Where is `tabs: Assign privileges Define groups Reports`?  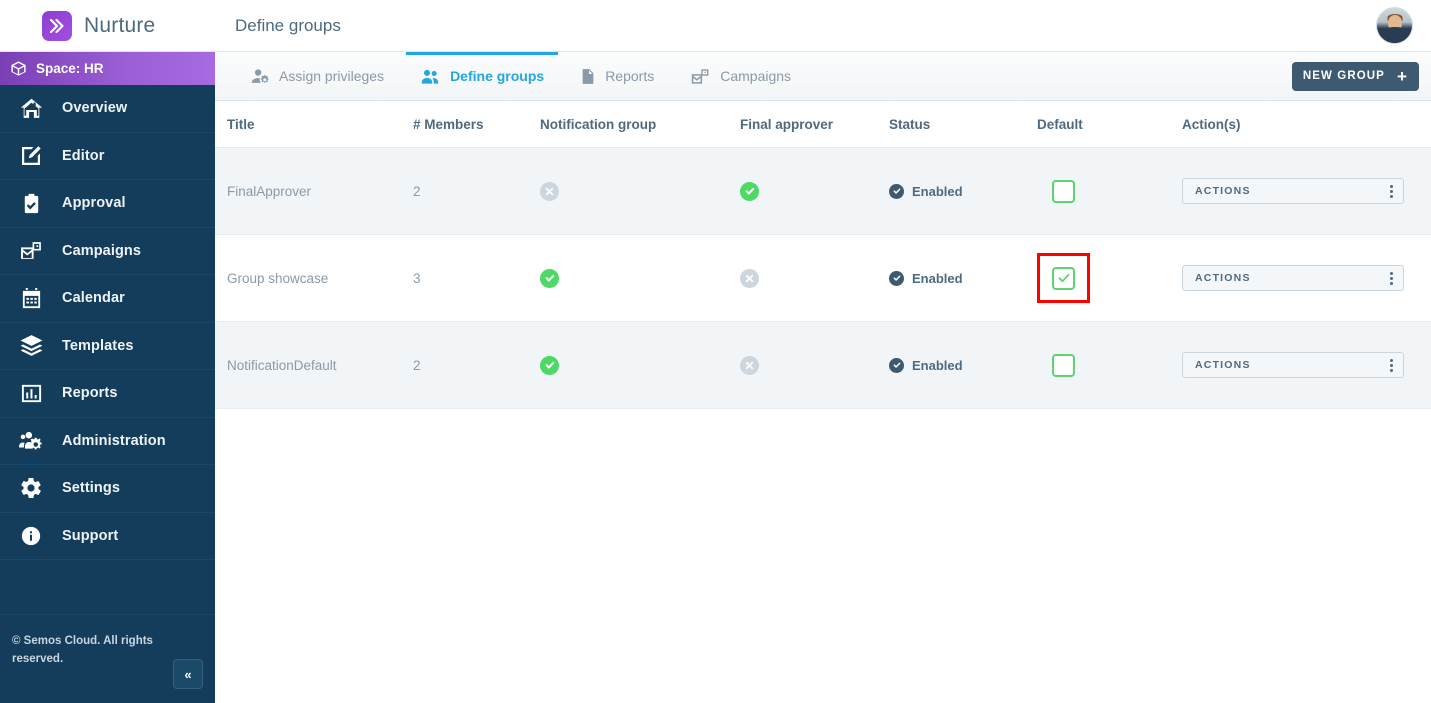 tabs: Assign privileges Define groups Reports is located at coordinates (521, 76).